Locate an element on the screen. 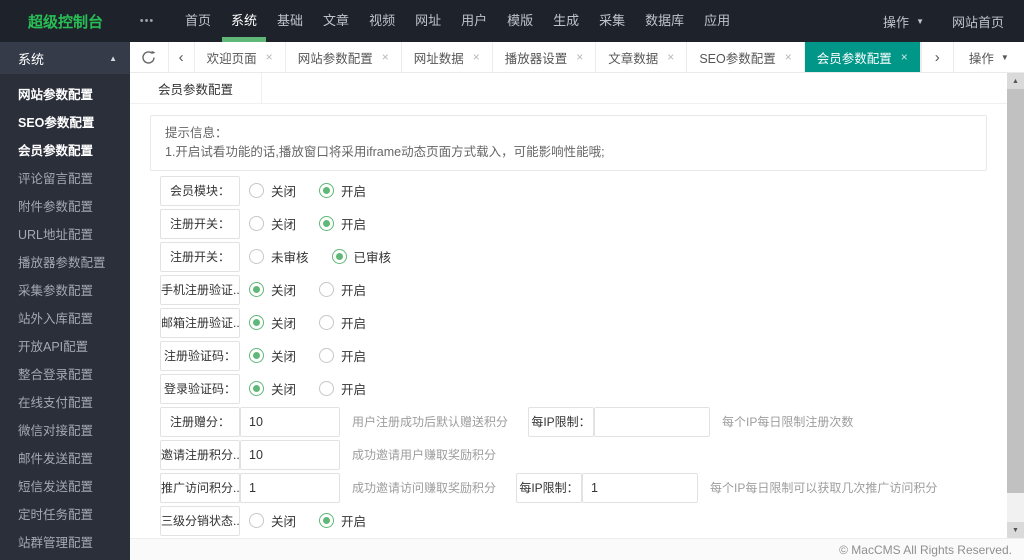 The image size is (1024, 560). page-tab-member-config: 会员参数配置 is located at coordinates (196, 88).